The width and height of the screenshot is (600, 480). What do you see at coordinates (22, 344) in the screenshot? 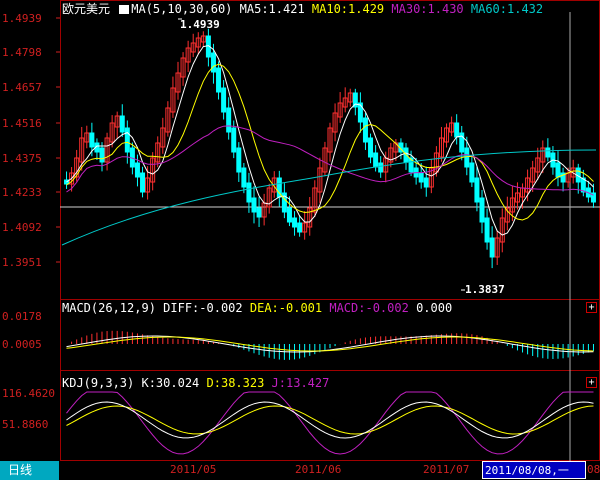
I see `macd-tick: 0.0005` at bounding box center [22, 344].